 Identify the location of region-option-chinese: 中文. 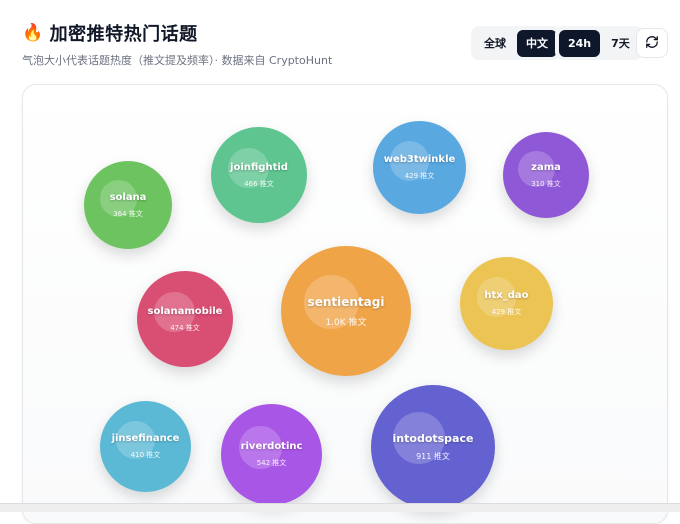
(537, 43).